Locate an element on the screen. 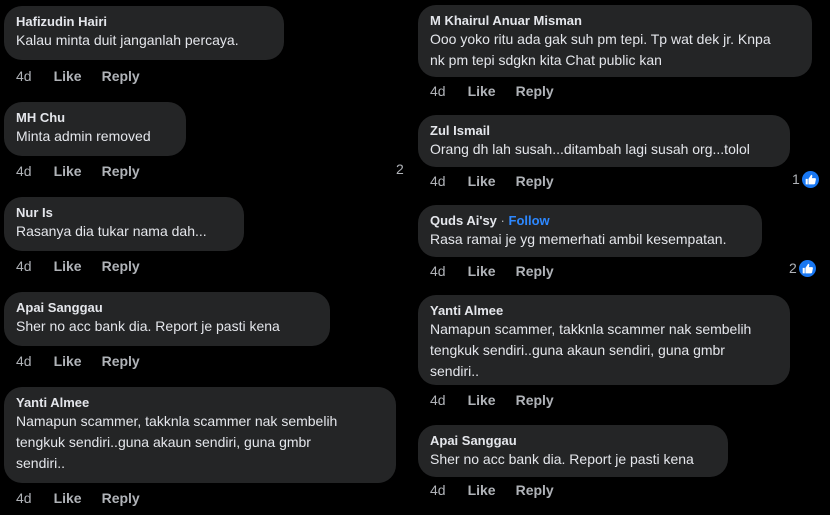  comment-author: Quds Ai'sy is located at coordinates (463, 220).